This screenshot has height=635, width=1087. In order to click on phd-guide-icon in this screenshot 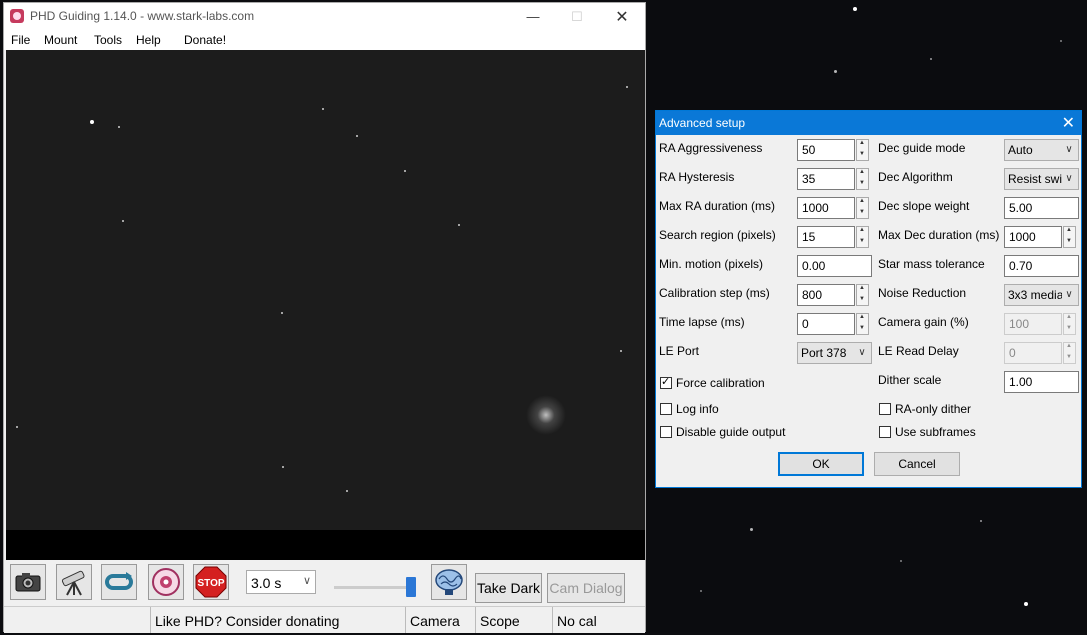, I will do `click(166, 582)`.